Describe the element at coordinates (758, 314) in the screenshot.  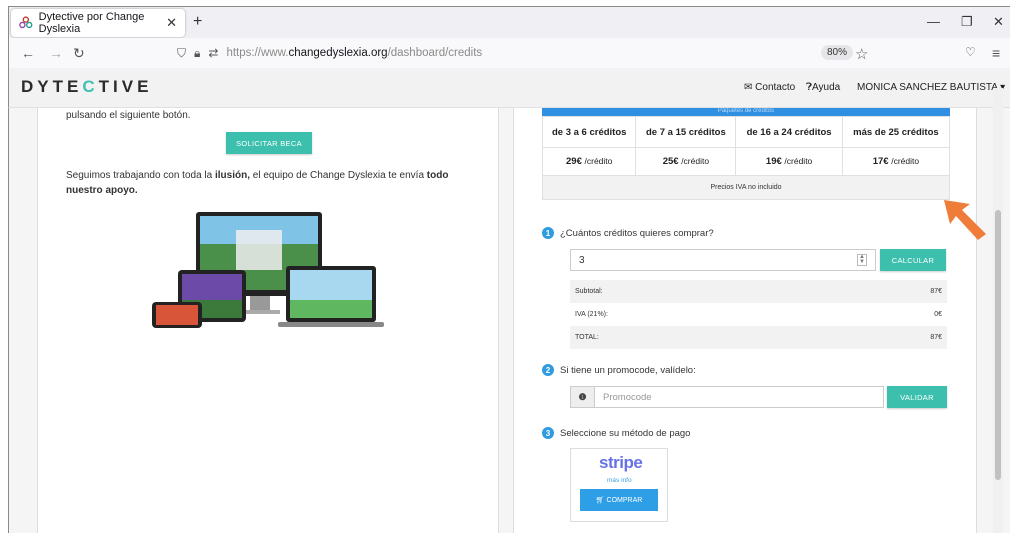
I see `table-row: IVA (21%): 0€` at that location.